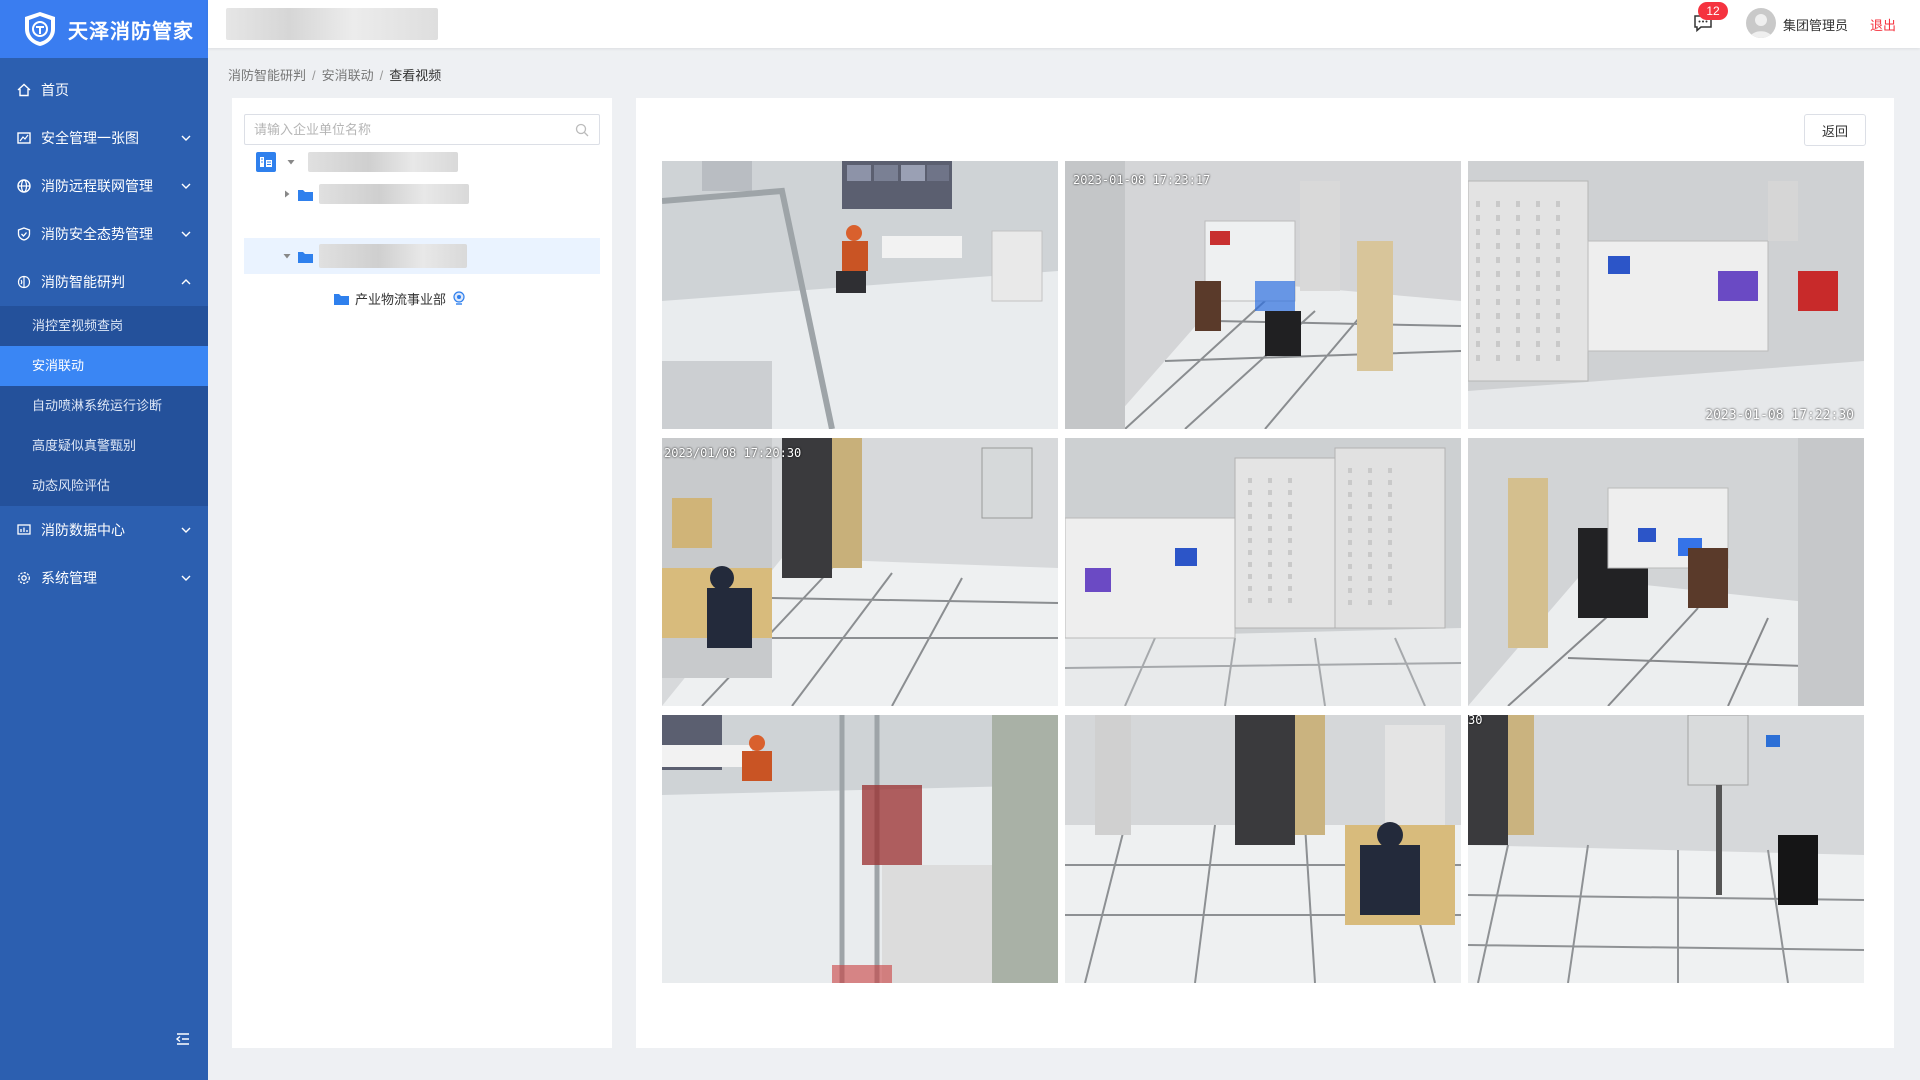 The width and height of the screenshot is (1920, 1080). What do you see at coordinates (1815, 24) in the screenshot?
I see `user-name: 集团管理员` at bounding box center [1815, 24].